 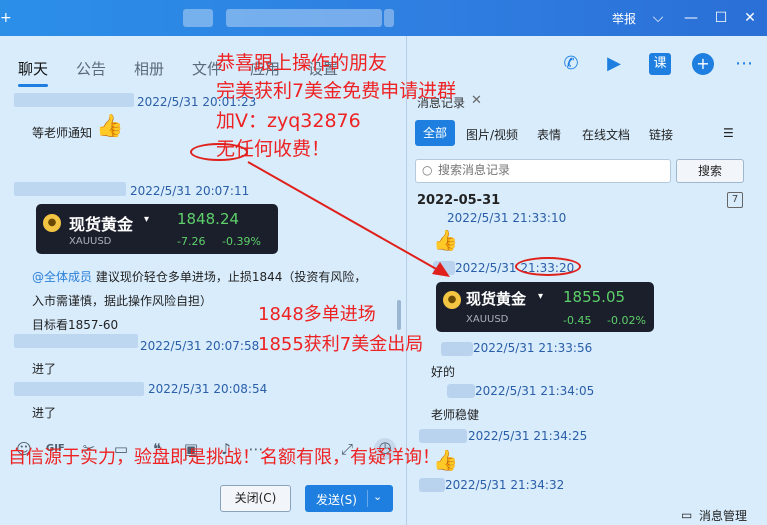 I want to click on maximize-icon: ☐, so click(x=721, y=18).